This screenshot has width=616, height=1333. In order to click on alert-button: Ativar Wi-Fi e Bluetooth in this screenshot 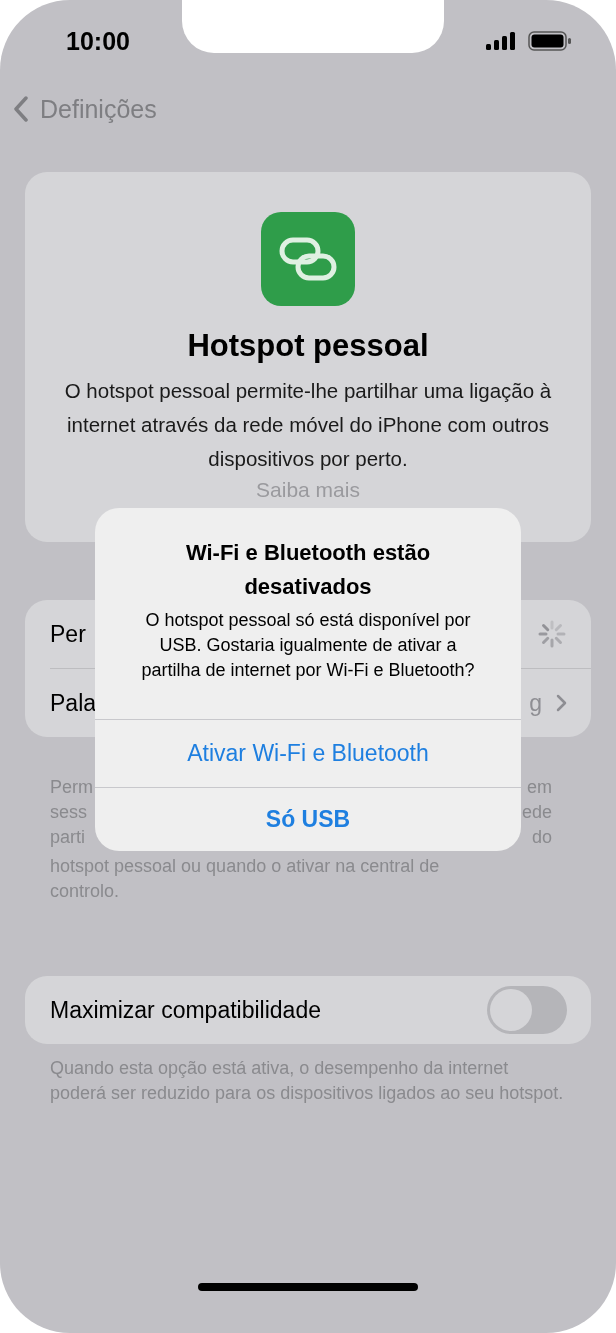, I will do `click(308, 753)`.